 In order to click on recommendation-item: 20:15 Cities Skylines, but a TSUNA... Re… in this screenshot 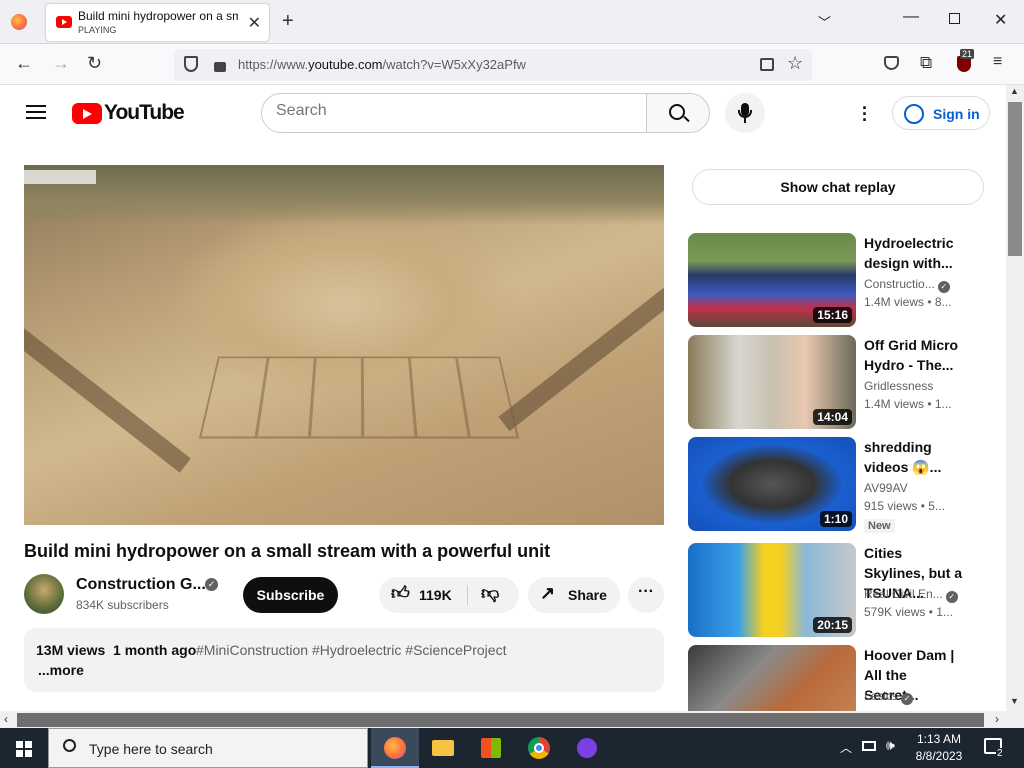, I will do `click(848, 590)`.